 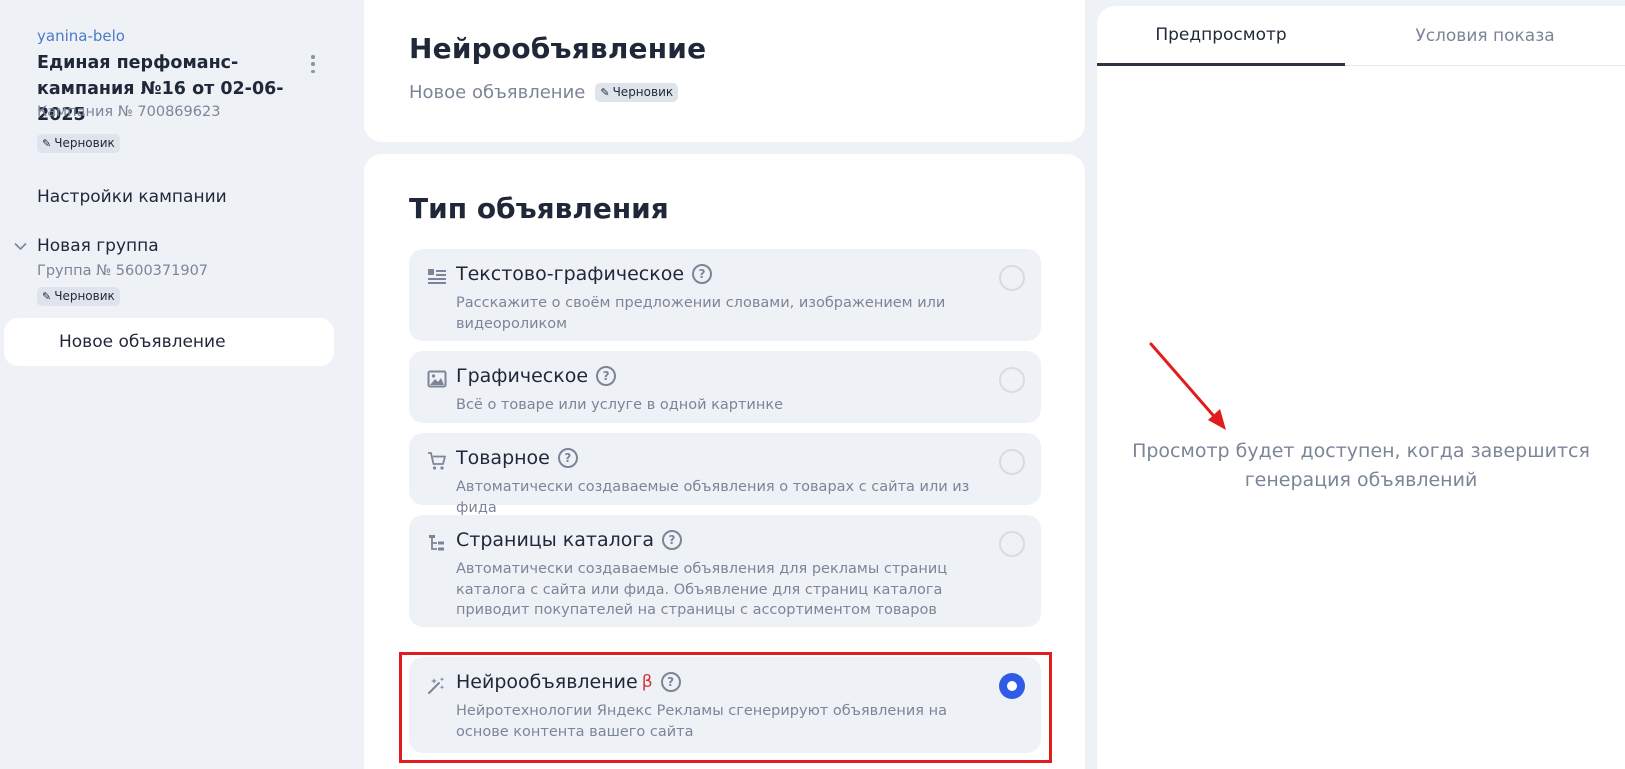 I want to click on section-title: Тип объявления, so click(x=539, y=208).